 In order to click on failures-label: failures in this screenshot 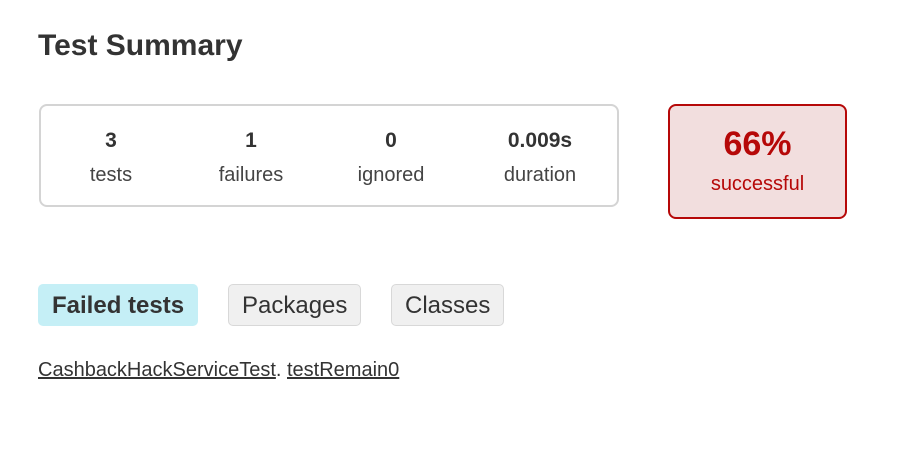, I will do `click(251, 175)`.